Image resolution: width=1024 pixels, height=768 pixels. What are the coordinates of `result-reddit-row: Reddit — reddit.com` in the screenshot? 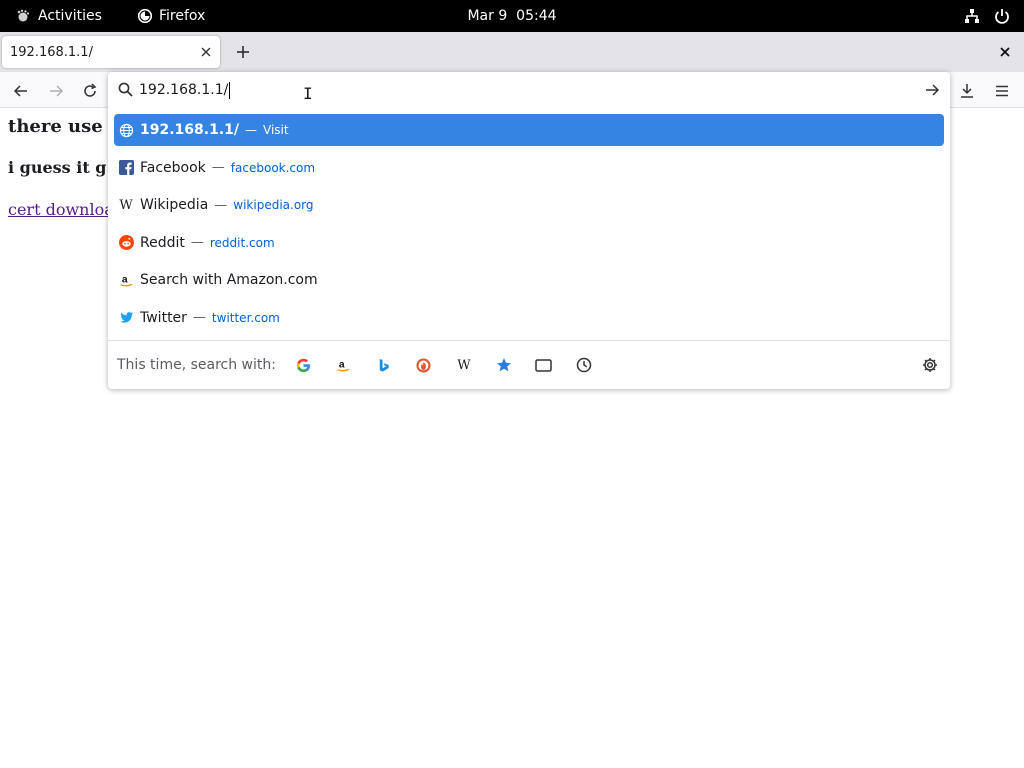 It's located at (529, 243).